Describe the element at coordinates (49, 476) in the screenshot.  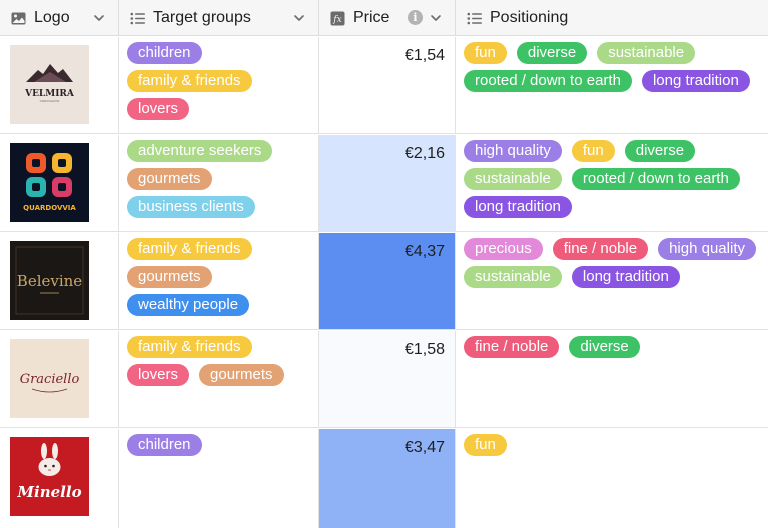
I see `brand-logo-minello: Minello` at that location.